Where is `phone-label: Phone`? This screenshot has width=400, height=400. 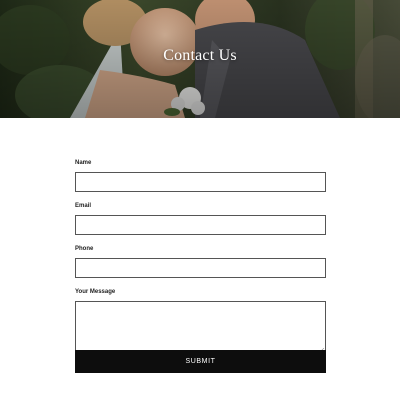
phone-label: Phone is located at coordinates (84, 249).